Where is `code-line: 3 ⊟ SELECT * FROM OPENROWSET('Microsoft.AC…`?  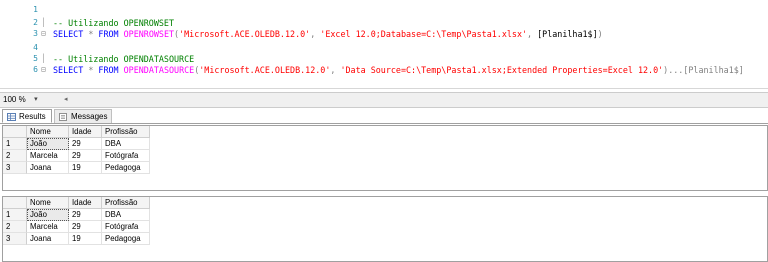
code-line: 3 ⊟ SELECT * FROM OPENROWSET('Microsoft.AC… is located at coordinates (384, 34).